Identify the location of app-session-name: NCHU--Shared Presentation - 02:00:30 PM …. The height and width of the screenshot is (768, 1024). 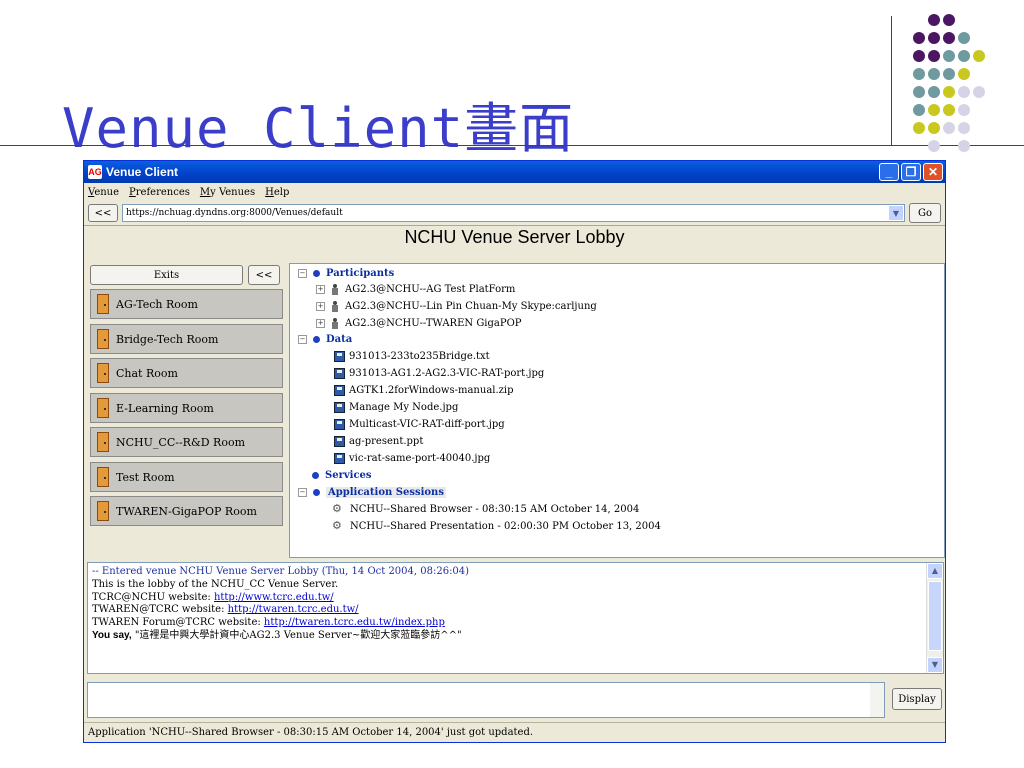
(505, 526).